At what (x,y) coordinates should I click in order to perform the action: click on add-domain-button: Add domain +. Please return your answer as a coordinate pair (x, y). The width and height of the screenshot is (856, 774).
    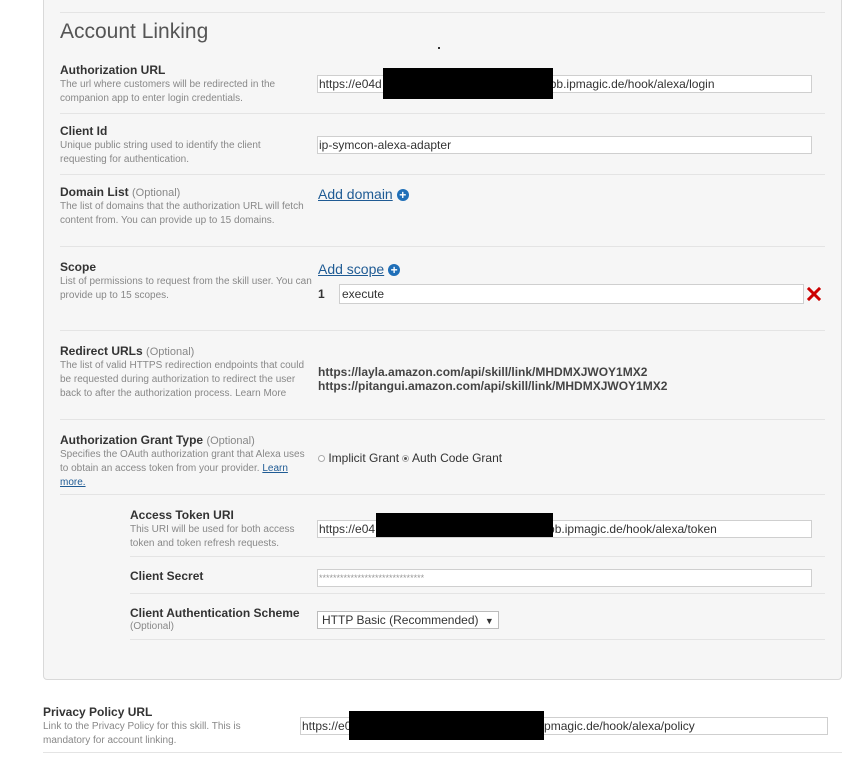
    Looking at the image, I should click on (363, 194).